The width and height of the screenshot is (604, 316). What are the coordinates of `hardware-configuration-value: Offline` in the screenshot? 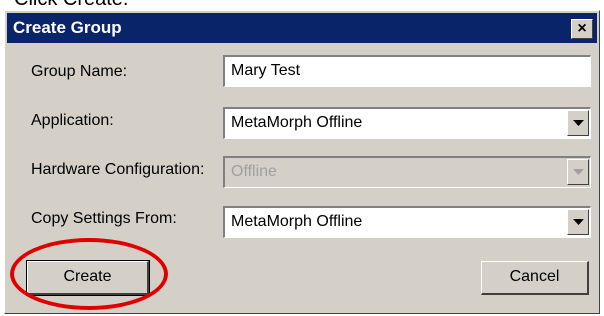 It's located at (254, 171).